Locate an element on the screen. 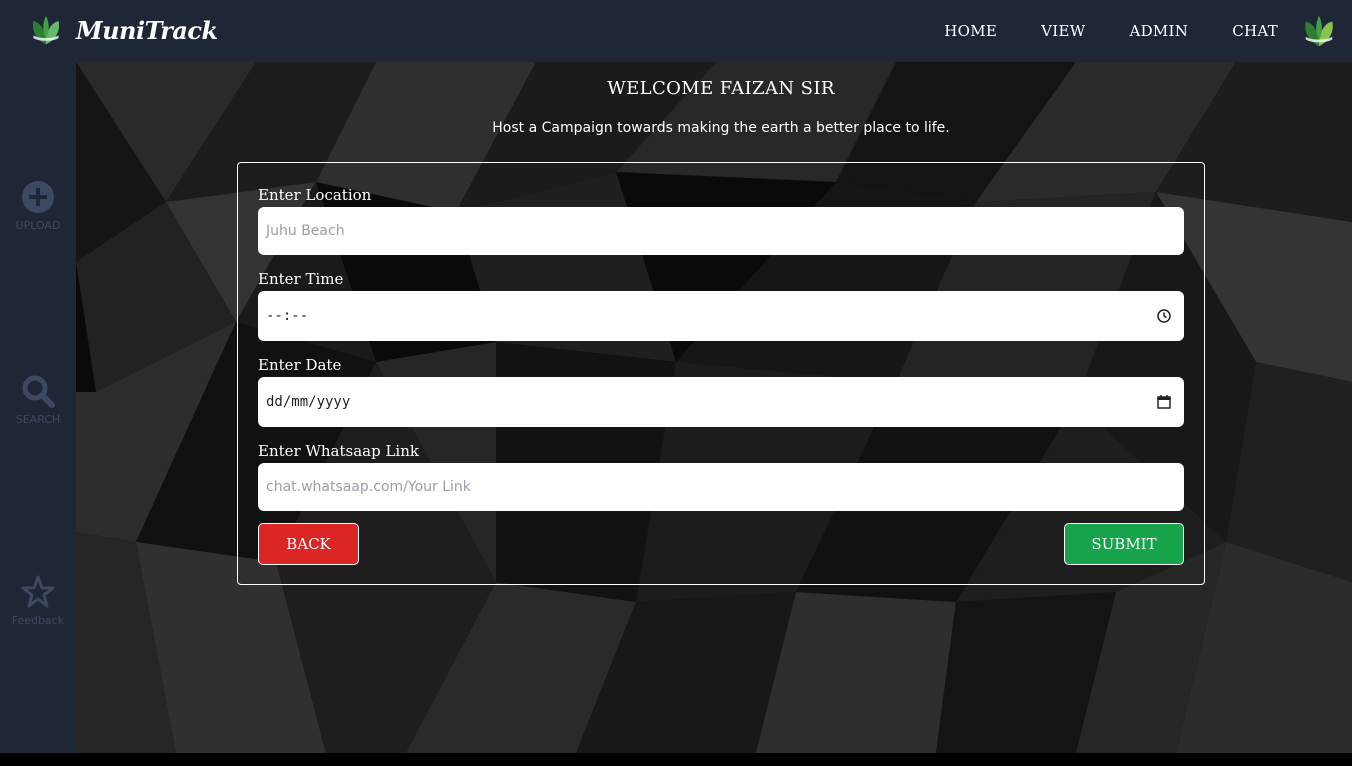 This screenshot has height=766, width=1352. date-field: dd/mm/yyyy is located at coordinates (721, 402).